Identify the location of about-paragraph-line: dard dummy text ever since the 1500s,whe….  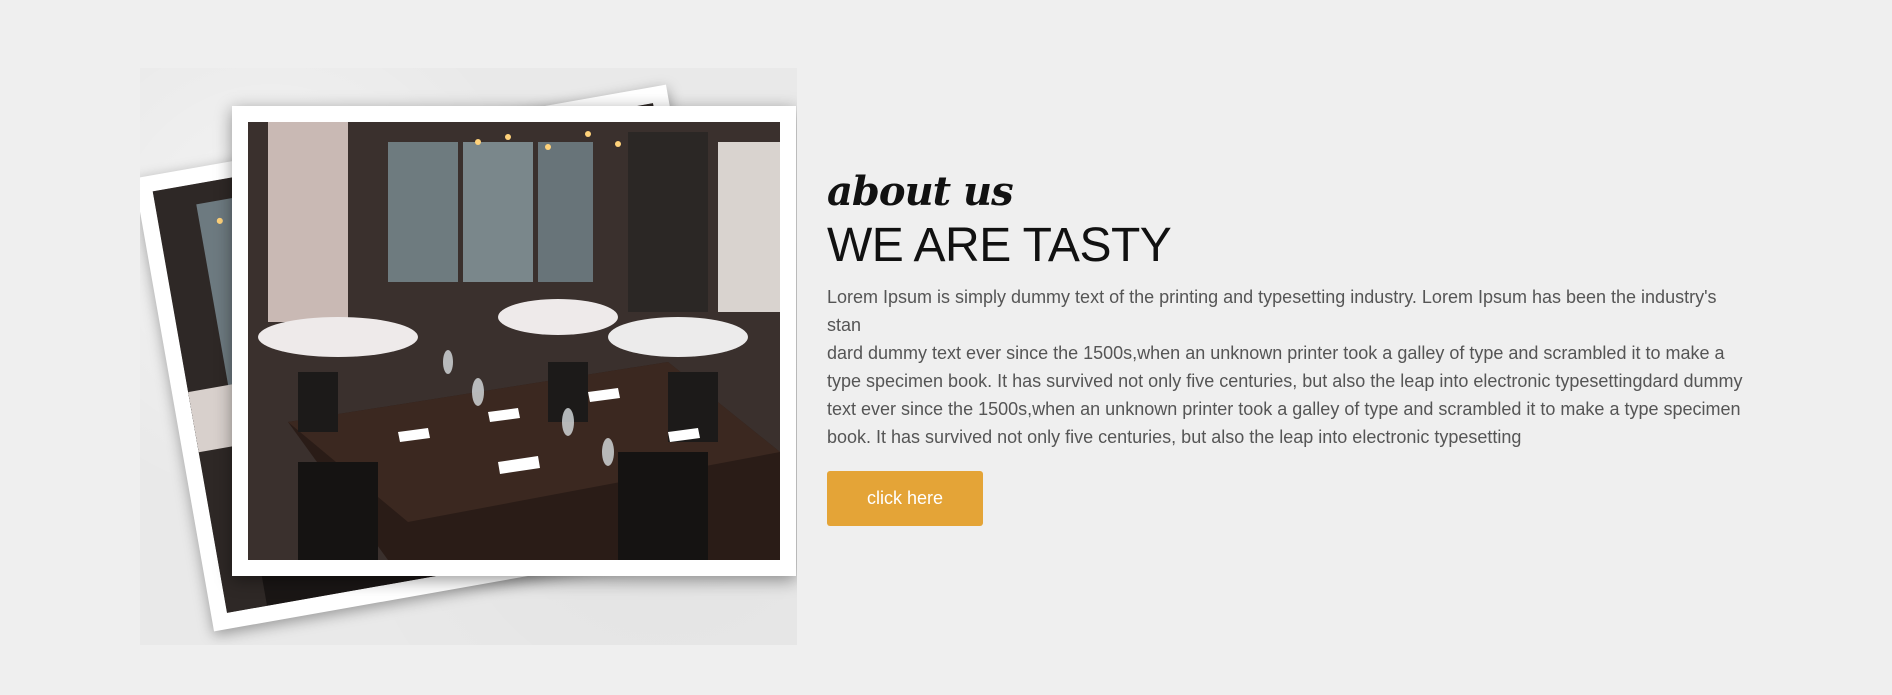
(1285, 394).